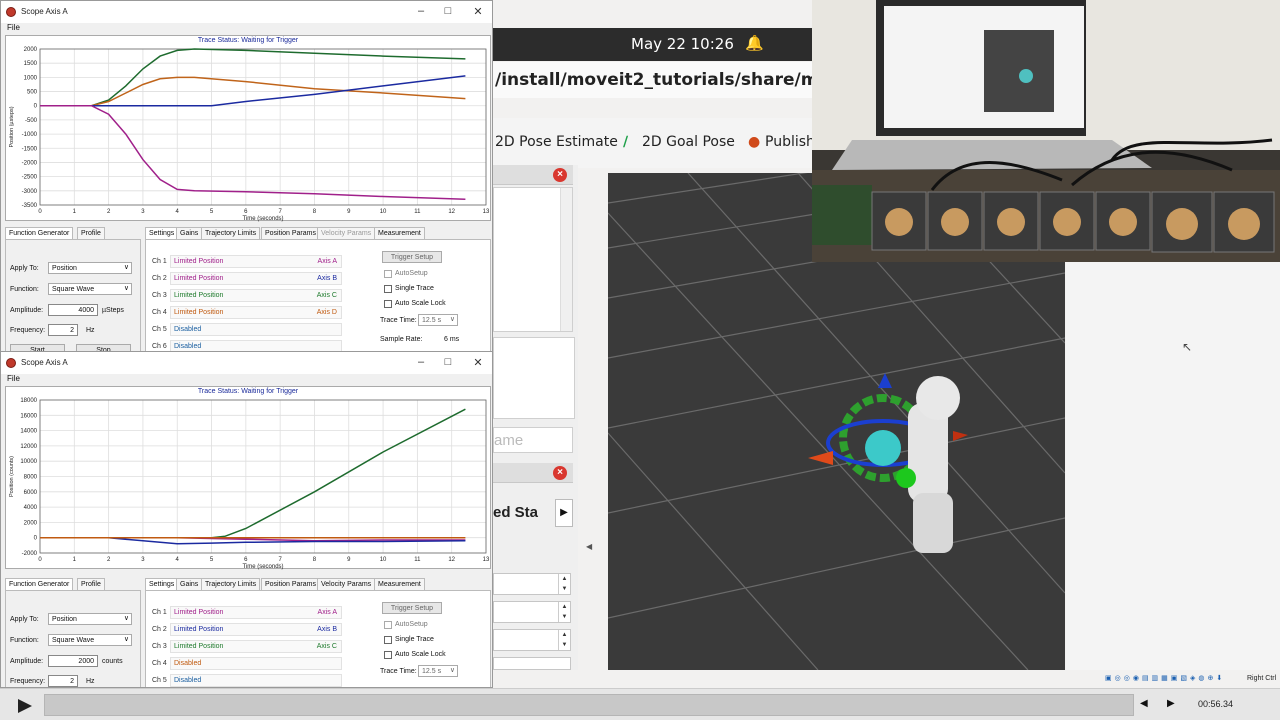 Image resolution: width=1280 pixels, height=720 pixels. What do you see at coordinates (159, 629) in the screenshot?
I see `channel-label: Ch 2` at bounding box center [159, 629].